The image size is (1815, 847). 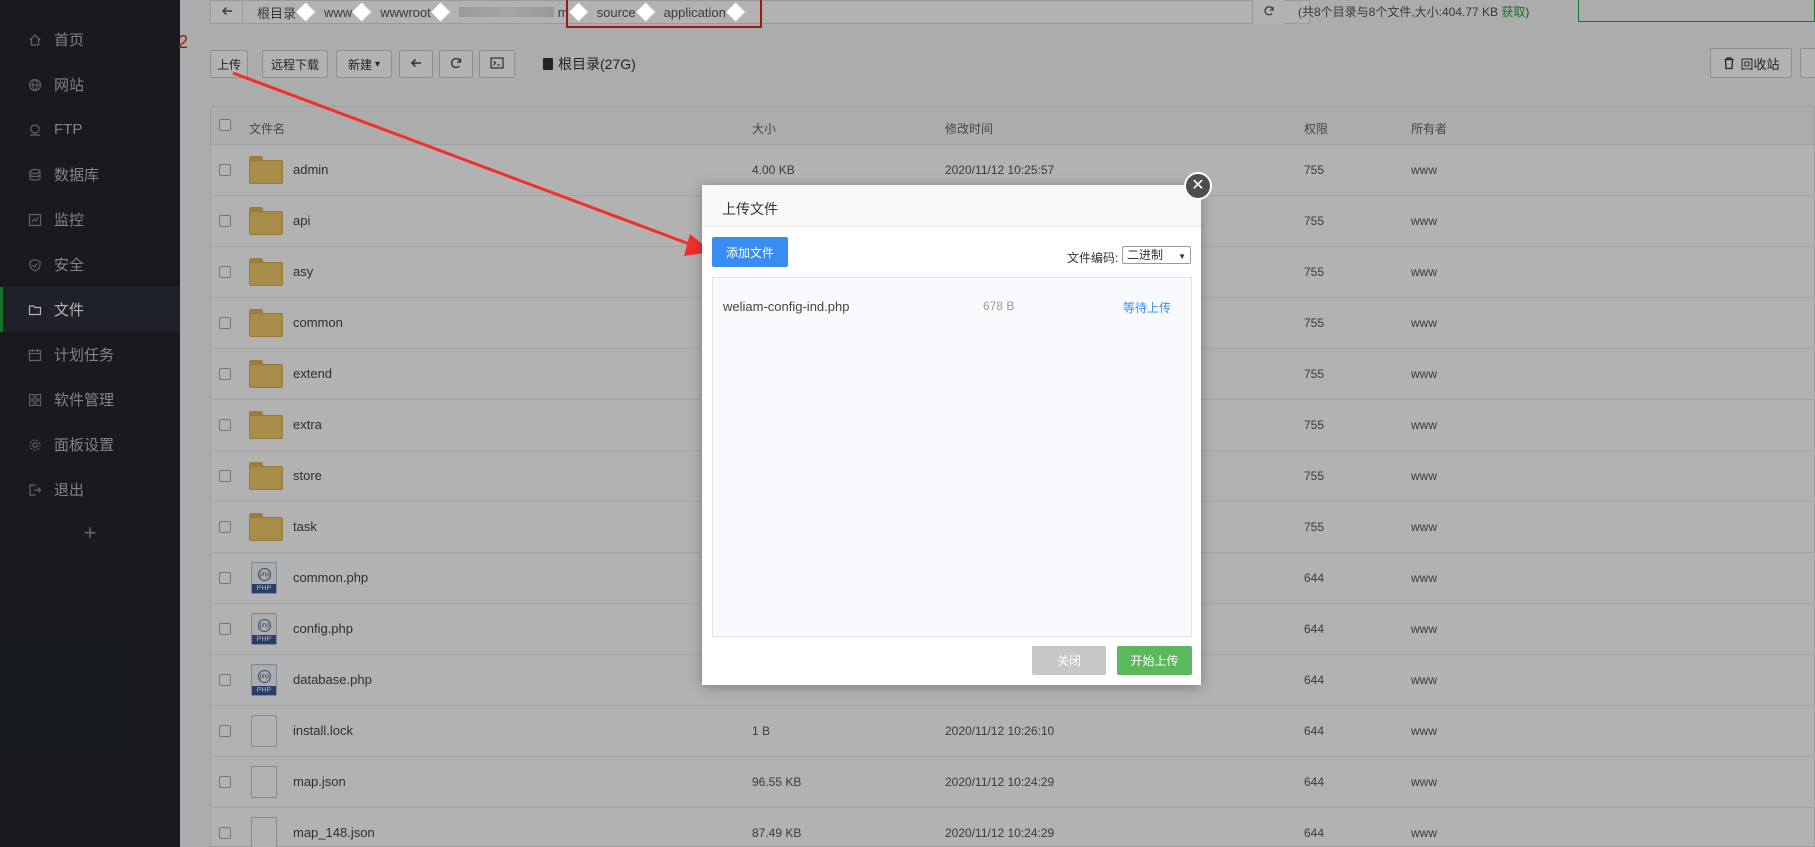 I want to click on encoding-select: 二进制, so click(x=1156, y=255).